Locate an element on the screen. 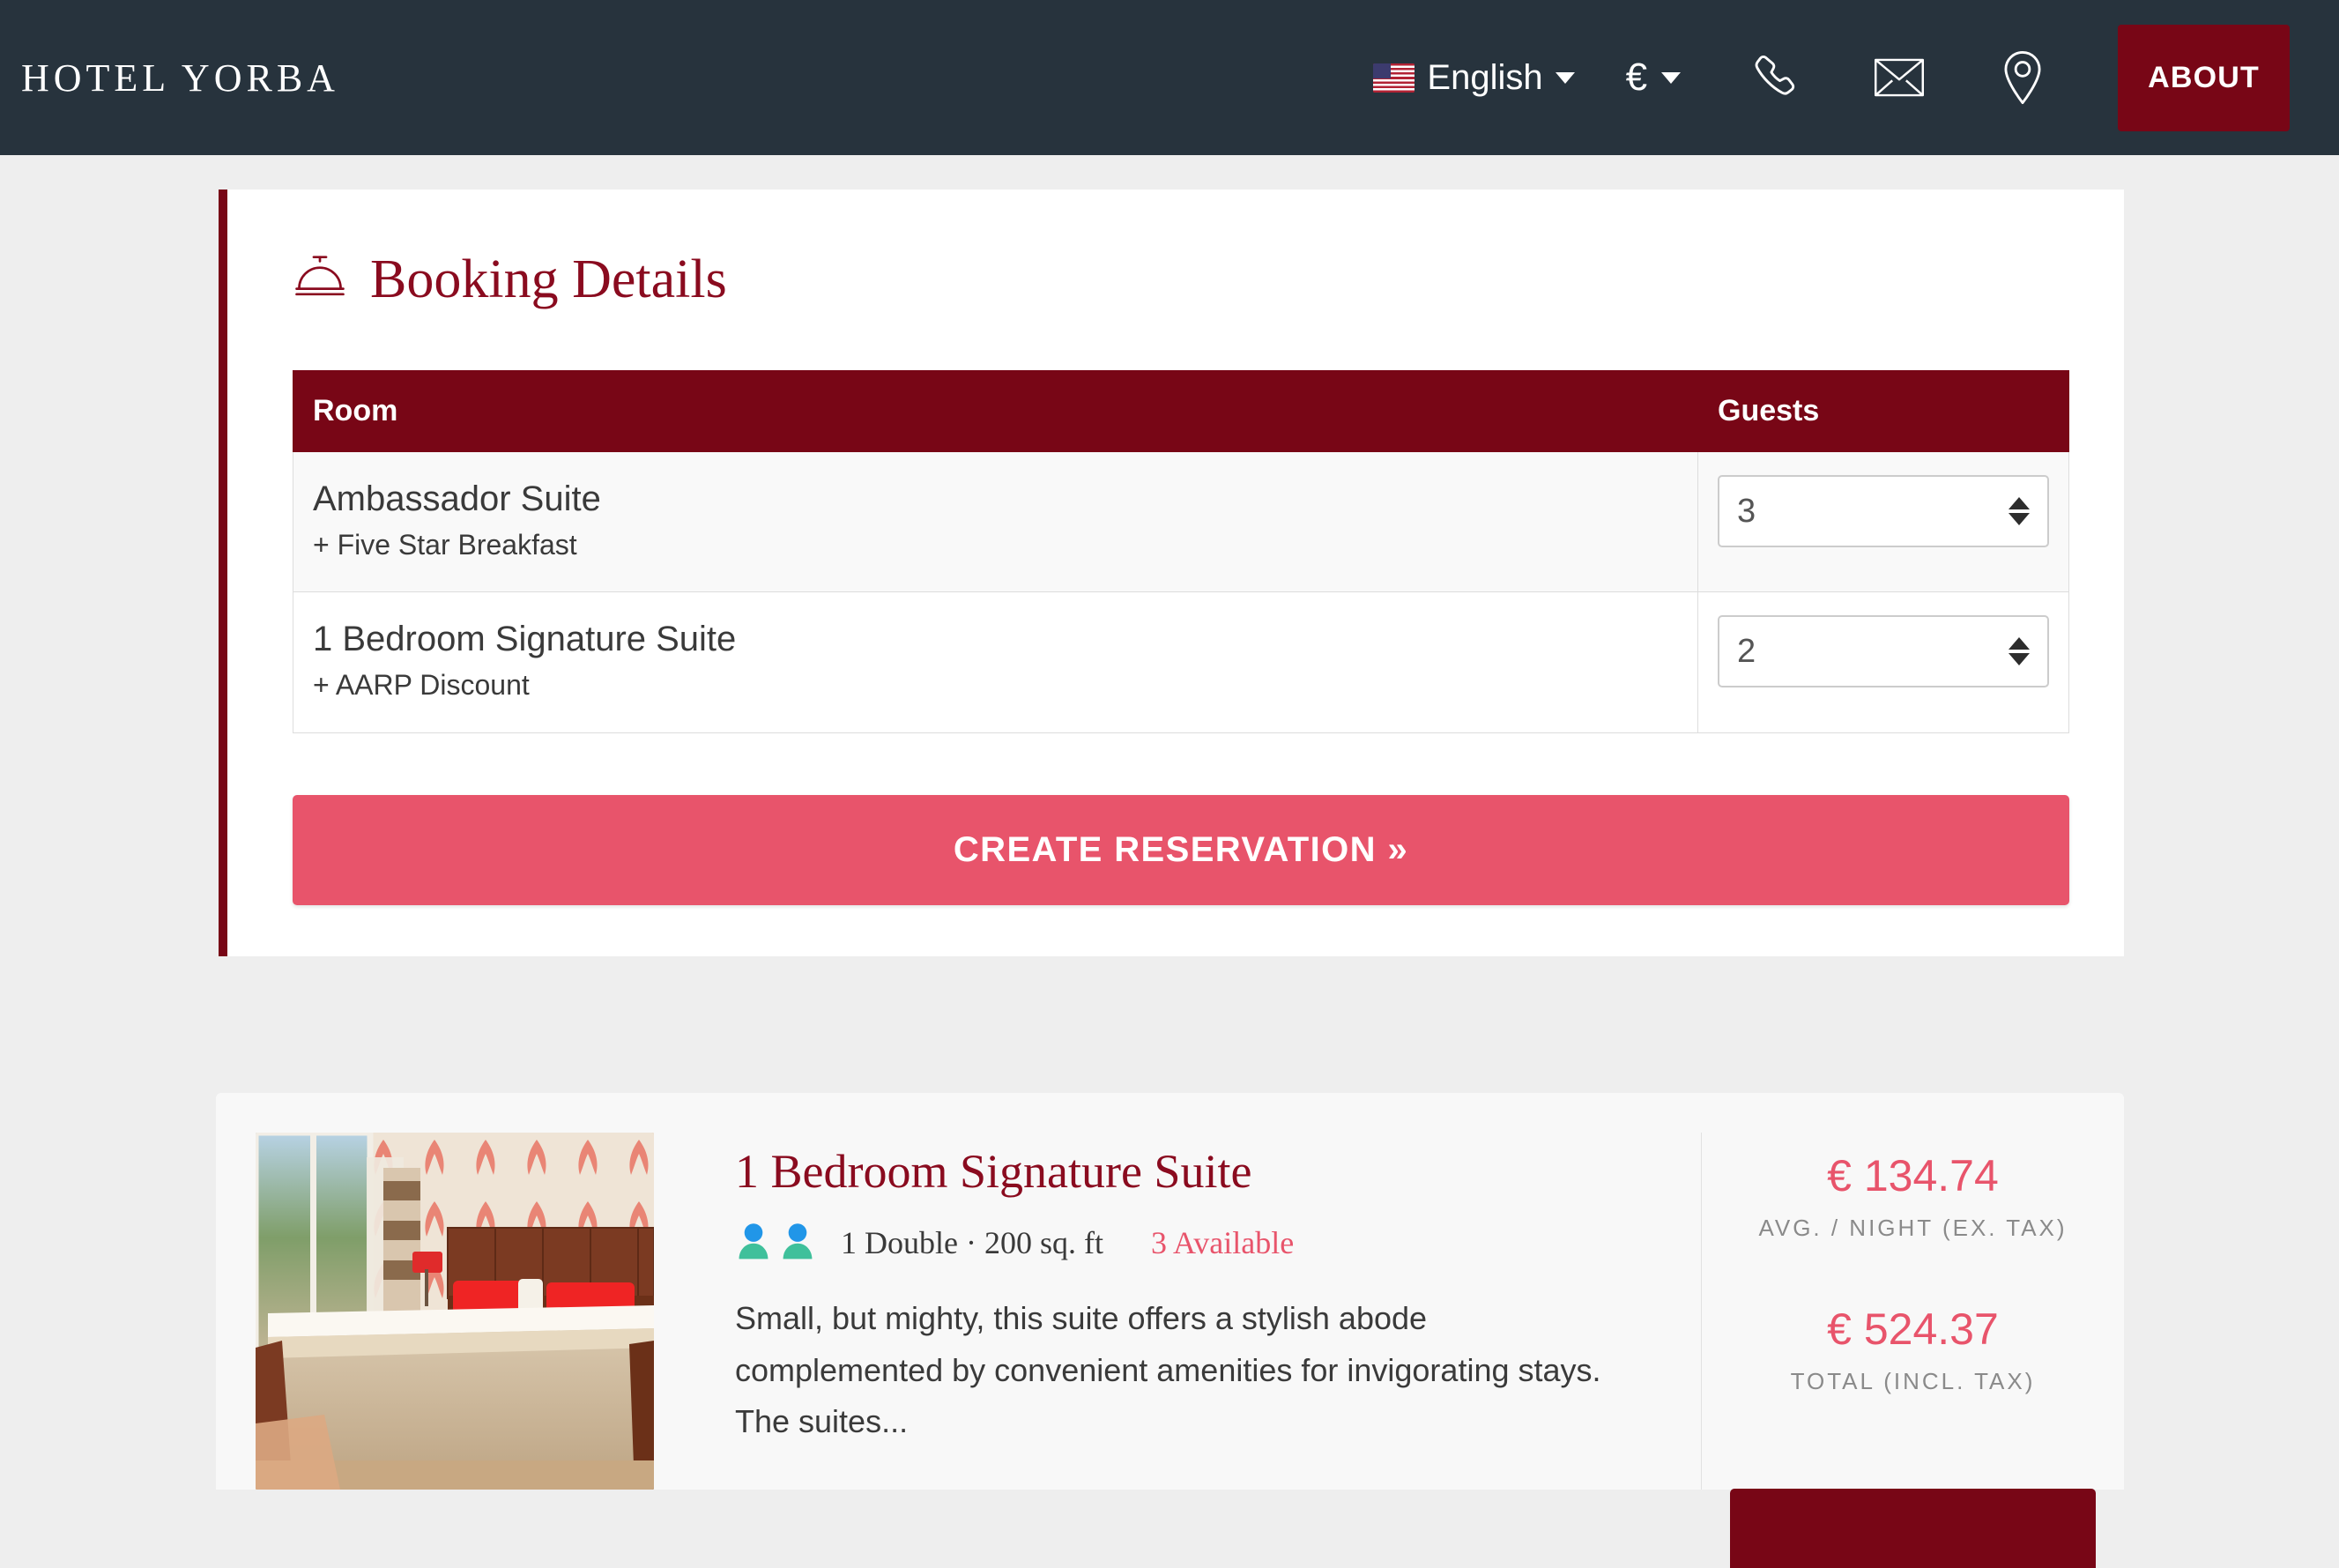 This screenshot has width=2339, height=1568. guests-value: 2 is located at coordinates (1747, 651).